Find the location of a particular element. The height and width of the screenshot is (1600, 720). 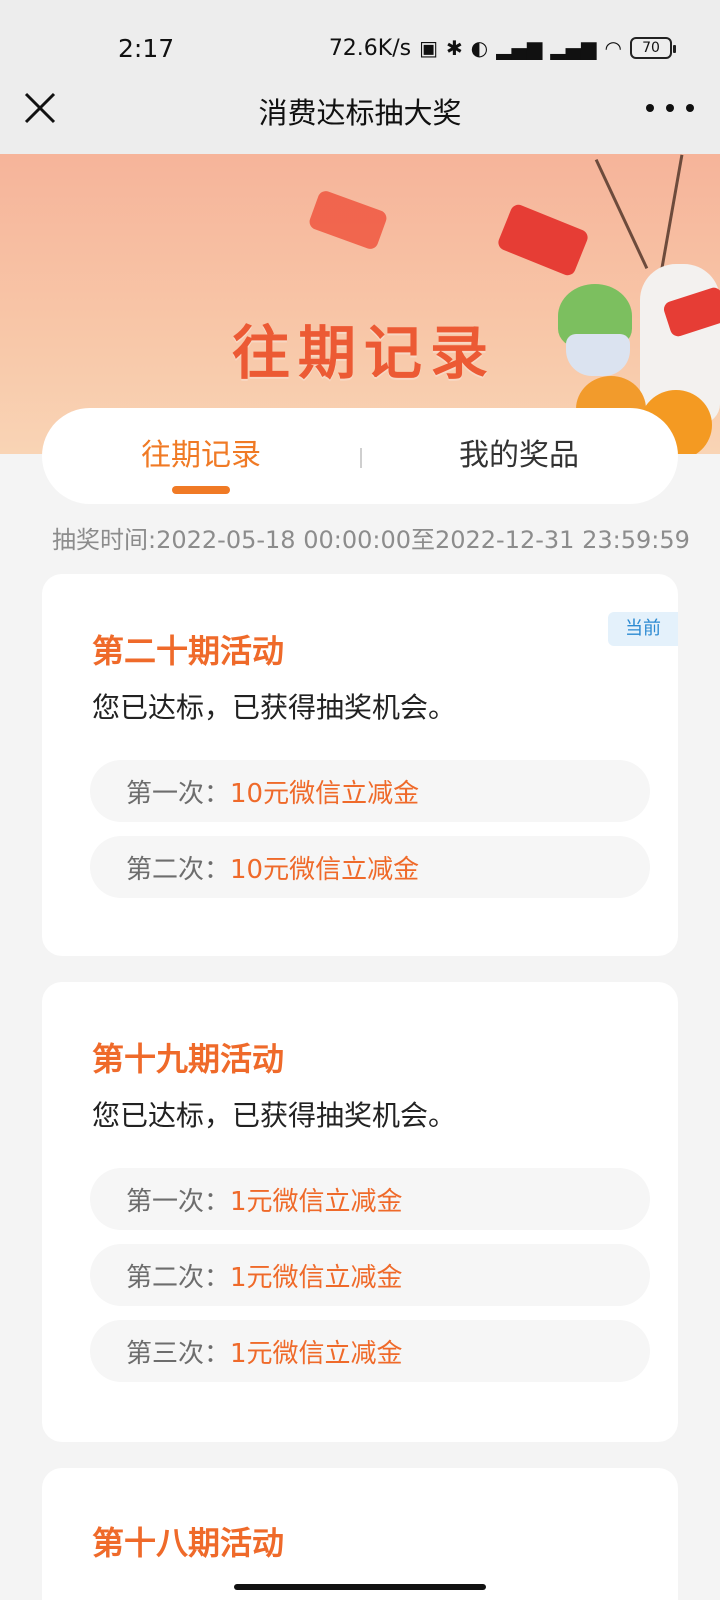

status-icons: 72.6K/s ▣ ✱ ◐ ▂▄▆ ▂▄▆ ◠ 70 is located at coordinates (502, 48).